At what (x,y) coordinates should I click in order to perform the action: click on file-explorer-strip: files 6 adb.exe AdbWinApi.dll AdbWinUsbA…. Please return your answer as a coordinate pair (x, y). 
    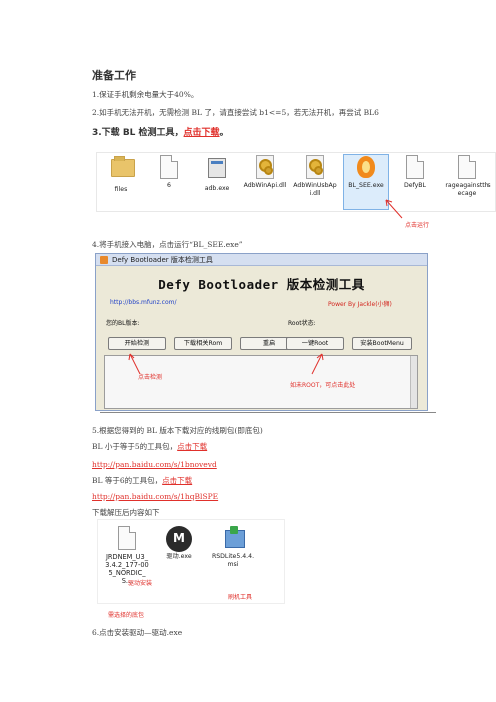
    Looking at the image, I should click on (296, 182).